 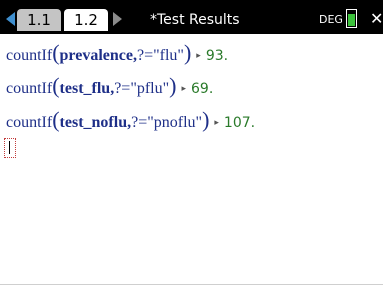 What do you see at coordinates (10, 19) in the screenshot?
I see `left-arrow-icon` at bounding box center [10, 19].